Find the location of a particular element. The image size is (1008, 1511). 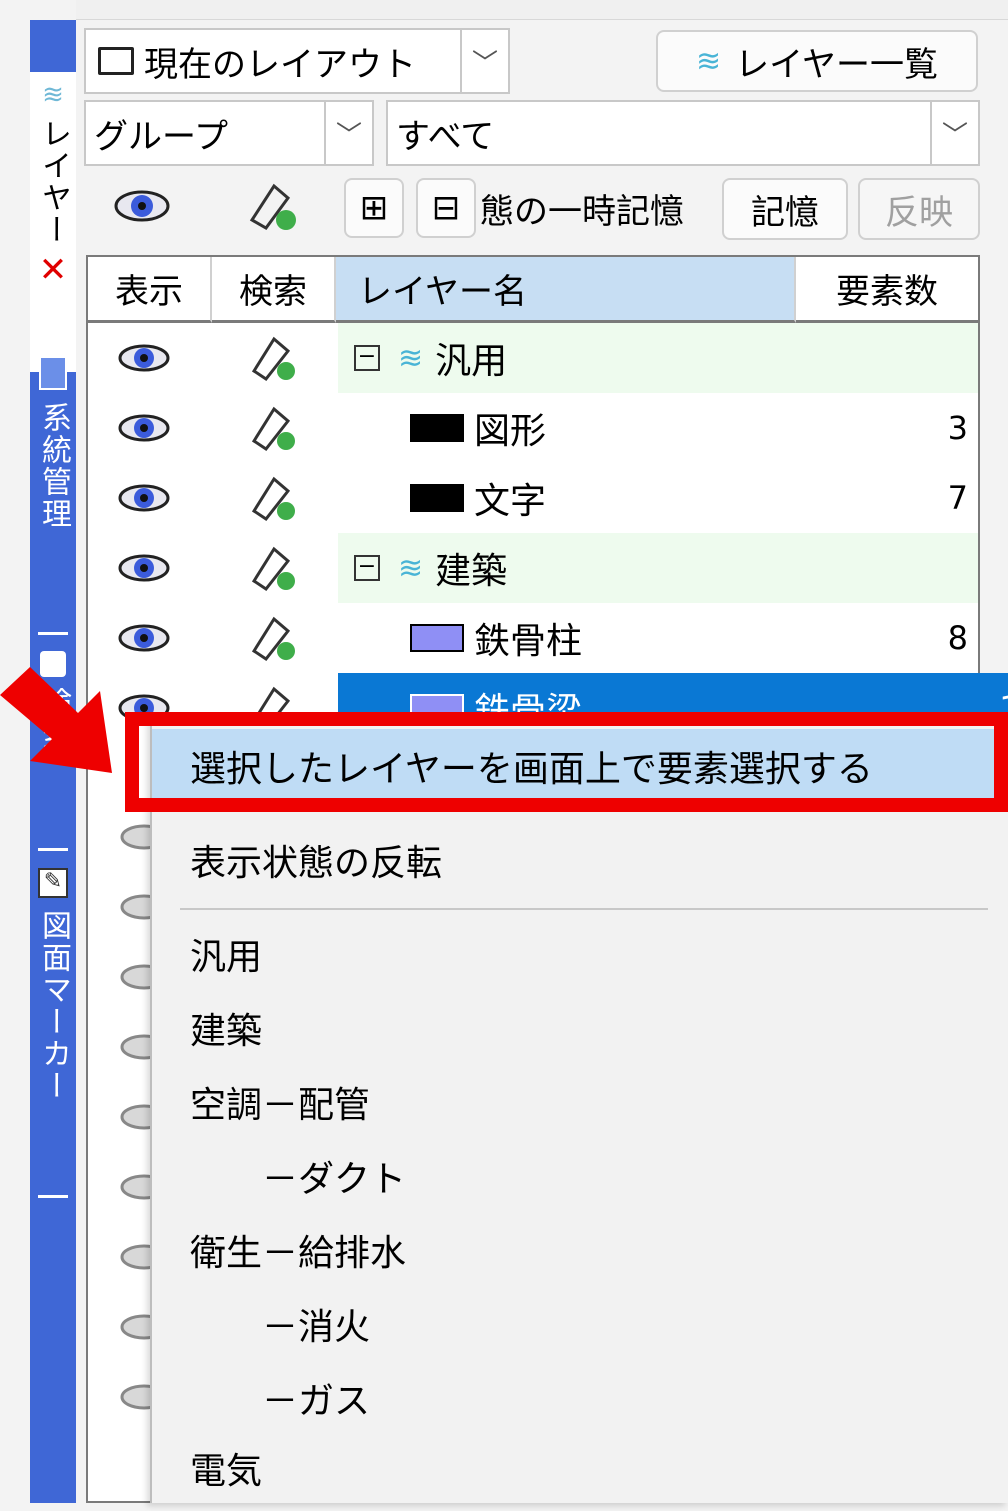

menu-item-electrical: 電気 is located at coordinates (580, 1468).